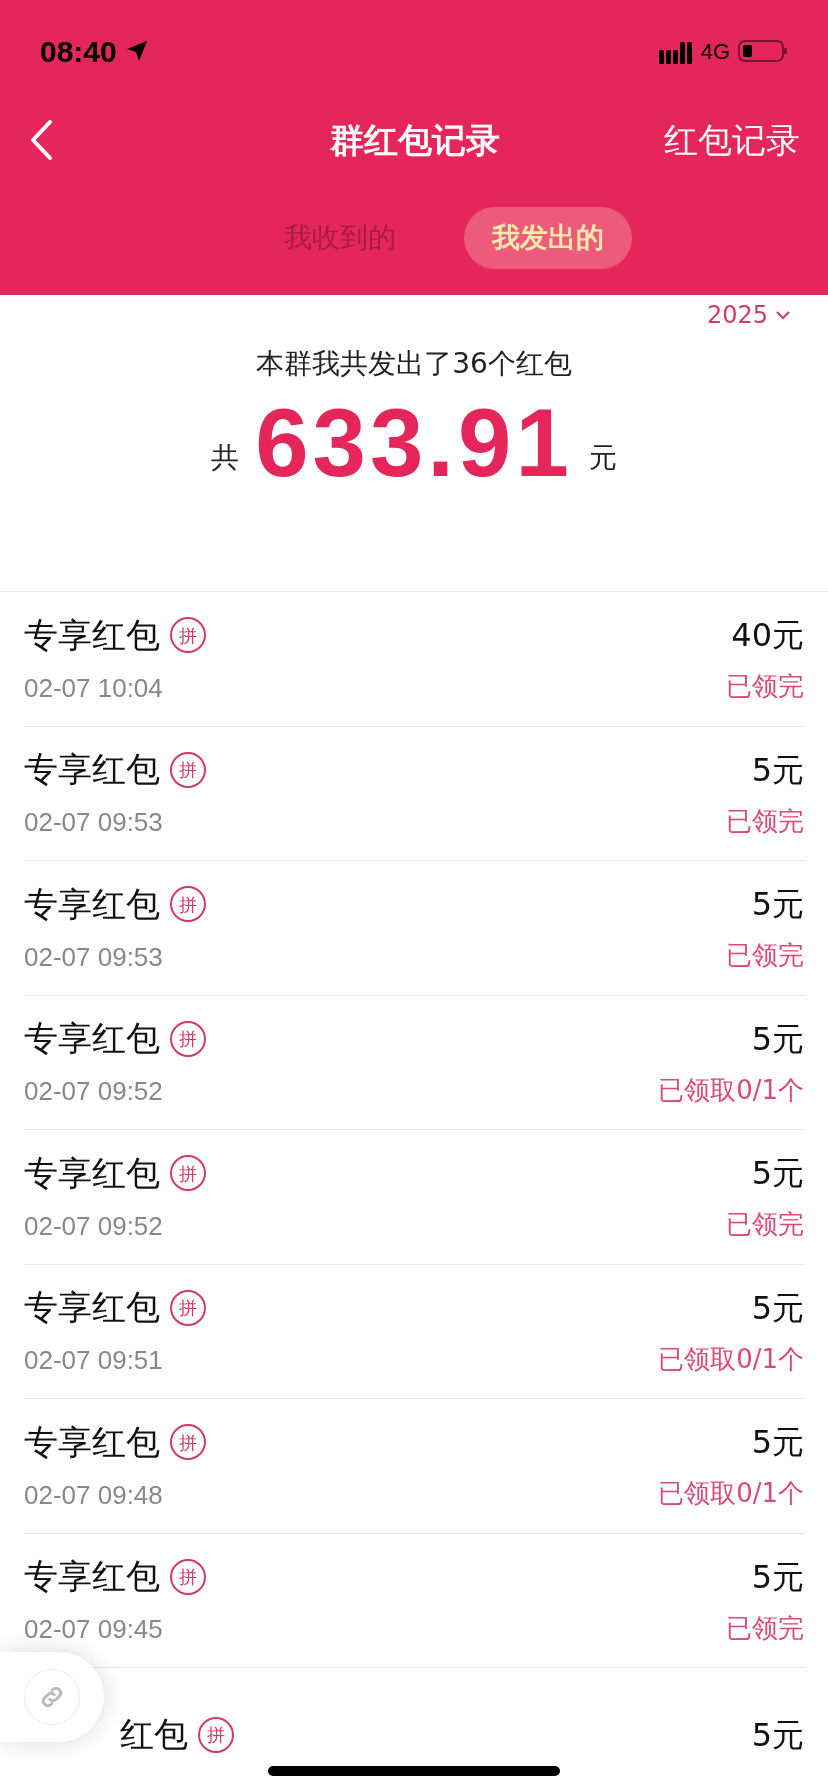 This screenshot has width=828, height=1792. Describe the element at coordinates (94, 688) in the screenshot. I see `record-time: 02-07 10:04` at that location.